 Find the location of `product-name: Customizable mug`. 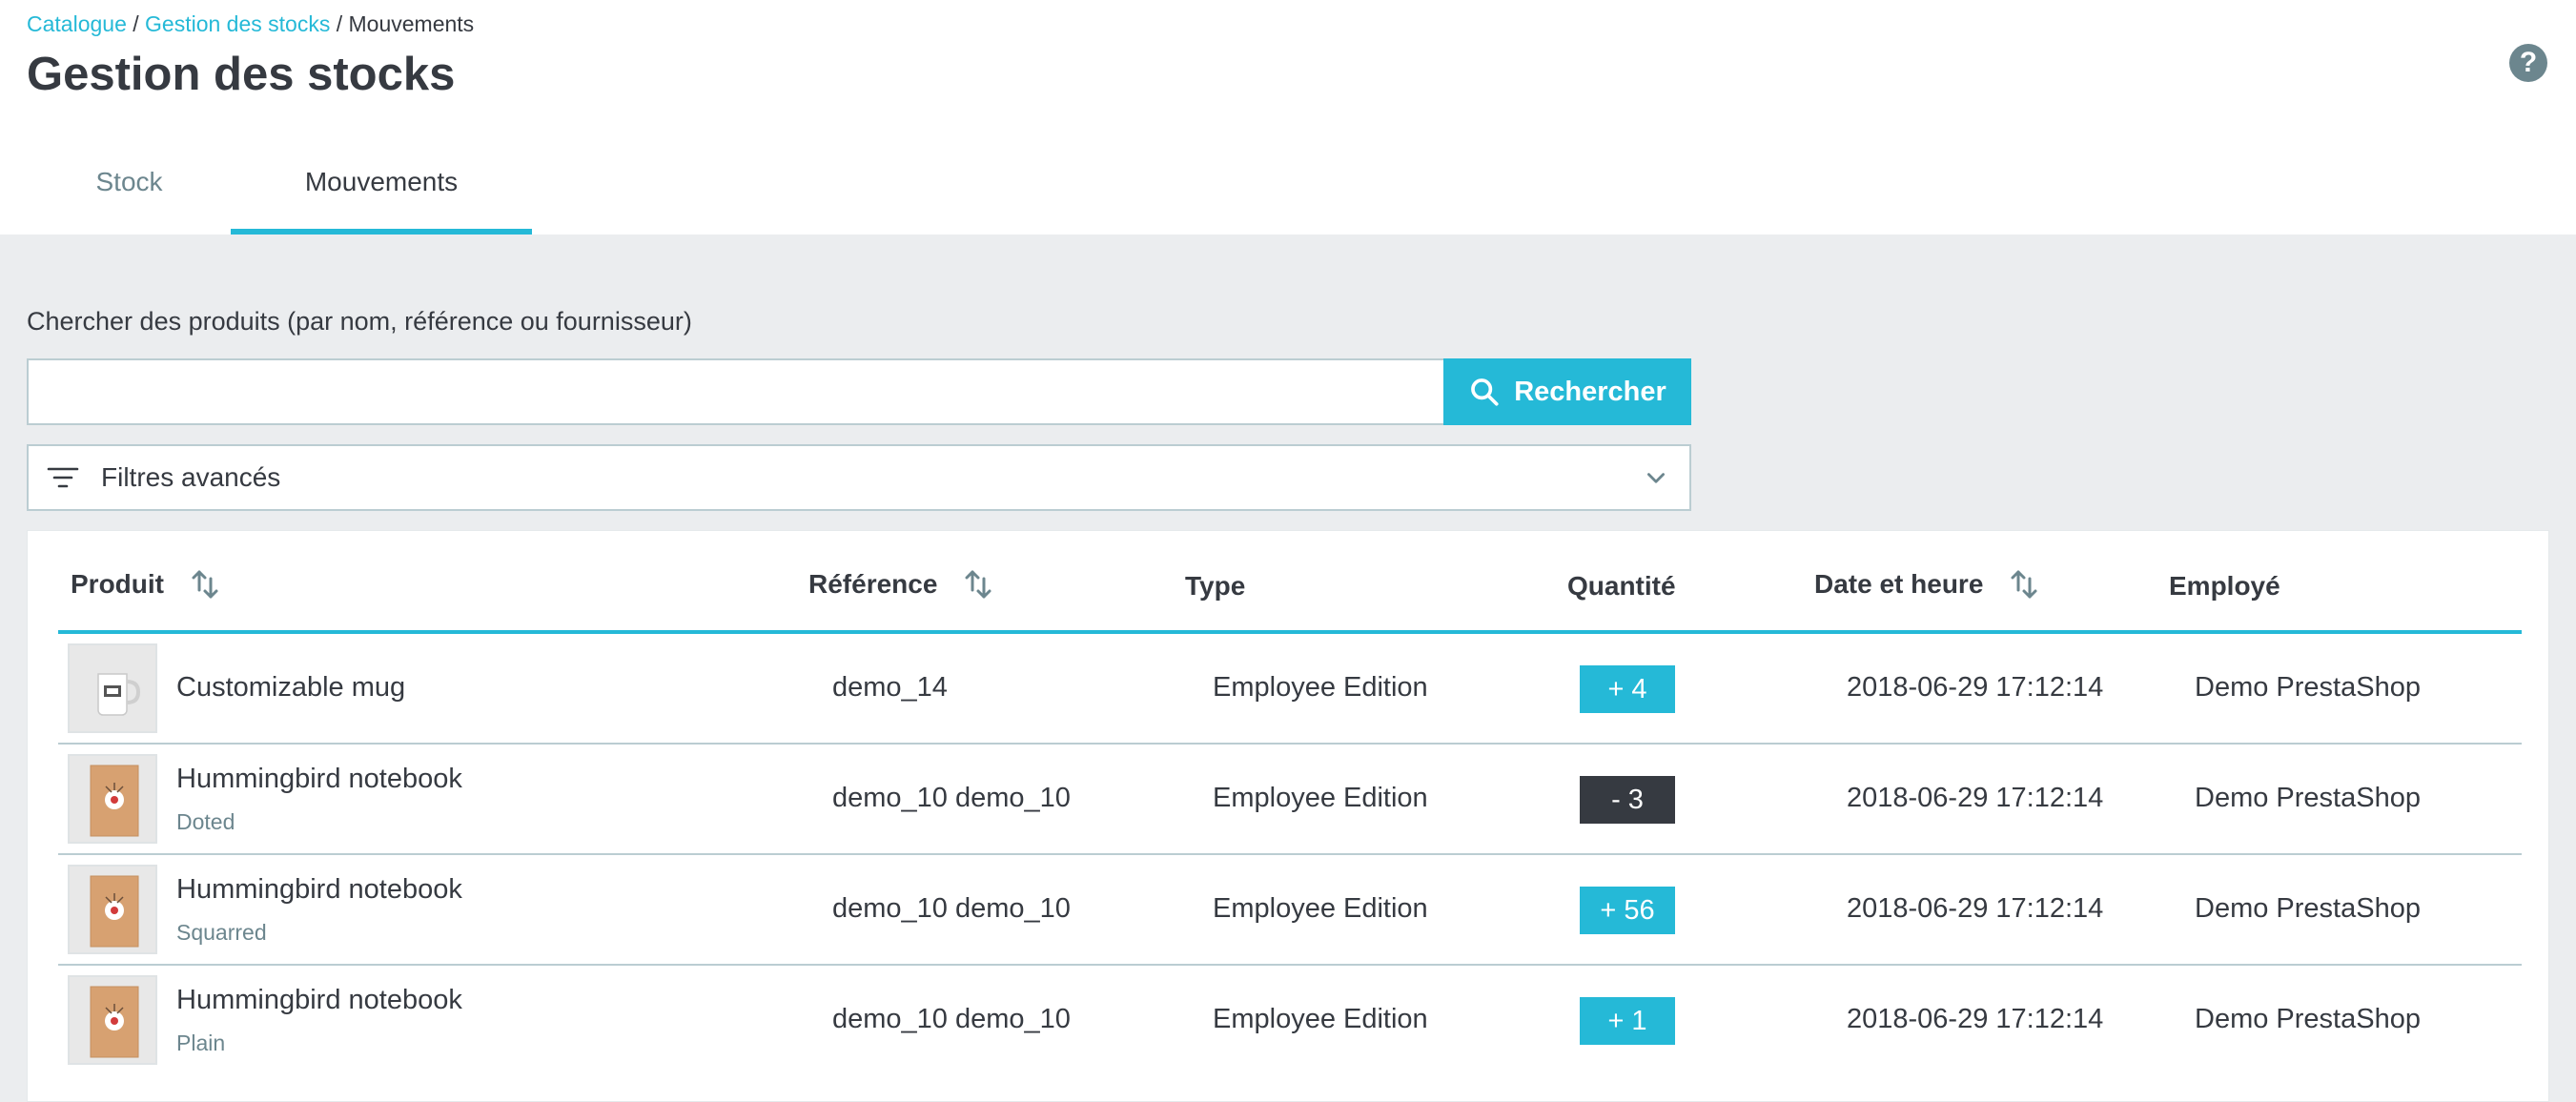

product-name: Customizable mug is located at coordinates (290, 688).